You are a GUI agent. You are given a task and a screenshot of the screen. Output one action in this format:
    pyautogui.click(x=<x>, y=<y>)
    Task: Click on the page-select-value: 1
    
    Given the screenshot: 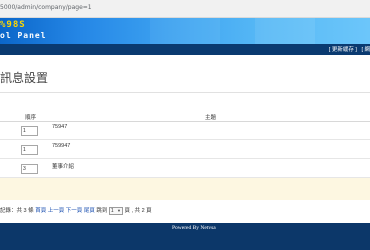 What is the action you would take?
    pyautogui.click(x=112, y=211)
    